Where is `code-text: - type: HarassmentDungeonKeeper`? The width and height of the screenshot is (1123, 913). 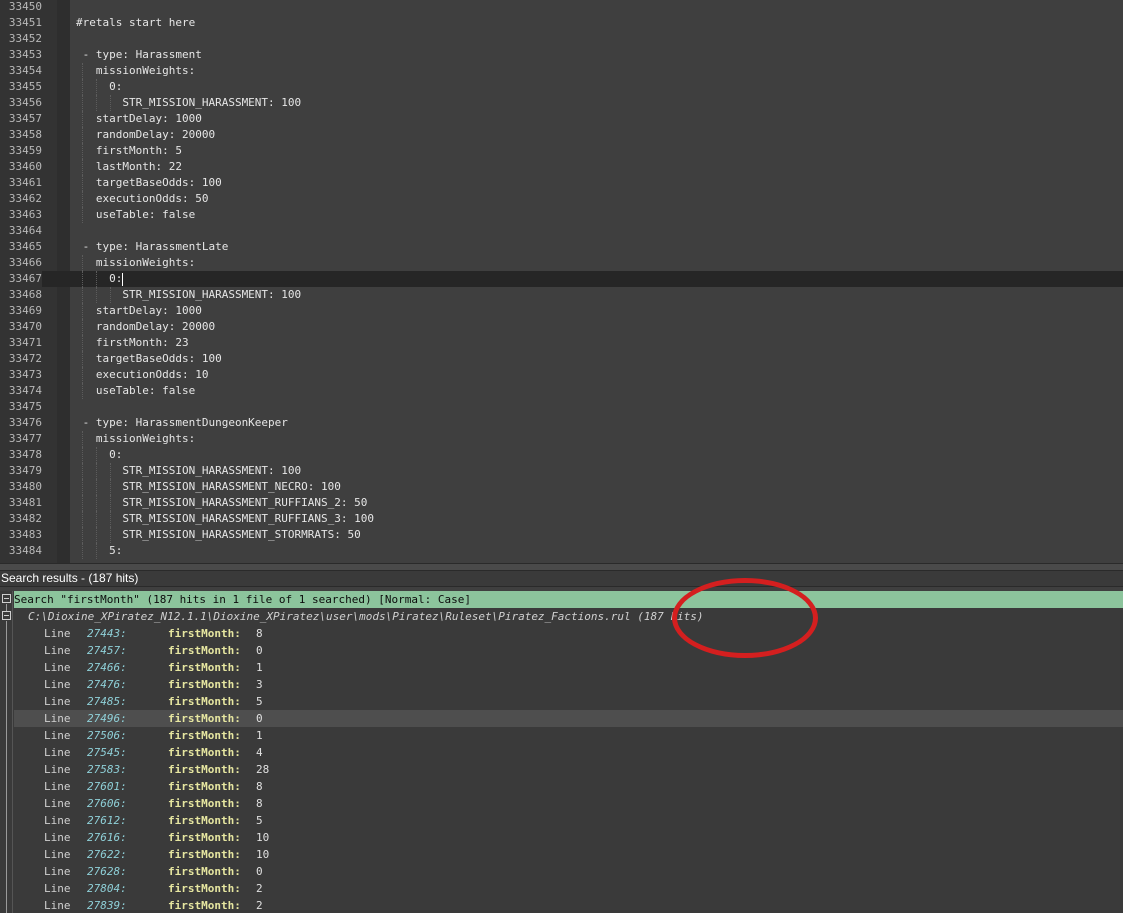 code-text: - type: HarassmentDungeonKeeper is located at coordinates (182, 423).